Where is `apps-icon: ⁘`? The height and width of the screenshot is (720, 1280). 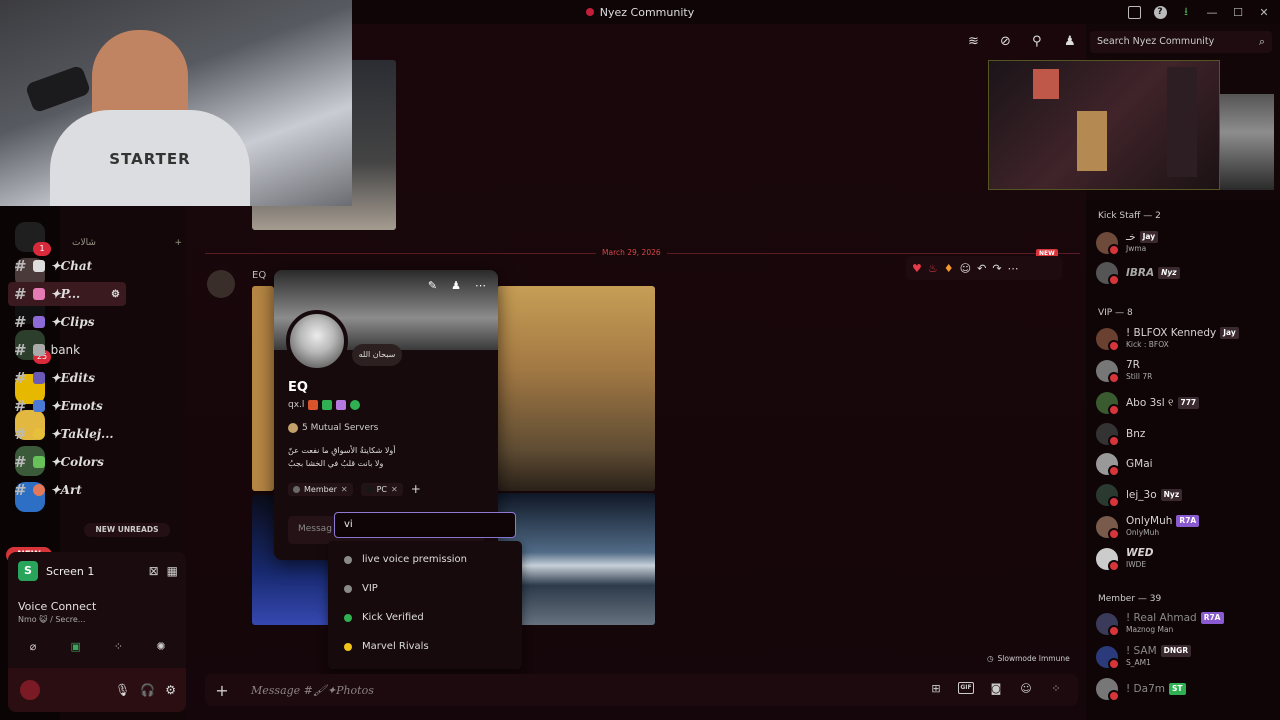
apps-icon: ⁘ is located at coordinates (1056, 690).